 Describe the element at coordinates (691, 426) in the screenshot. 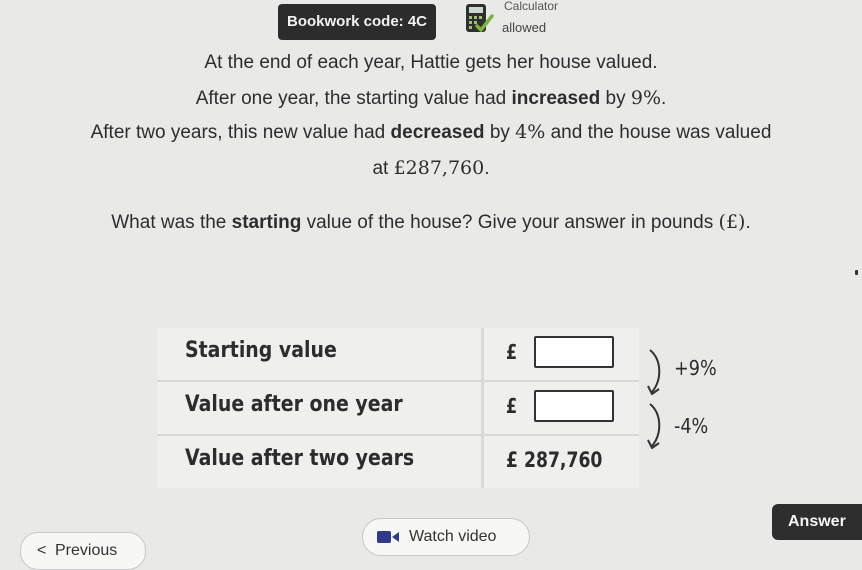

I see `change-minus-4-percent: -4%` at that location.